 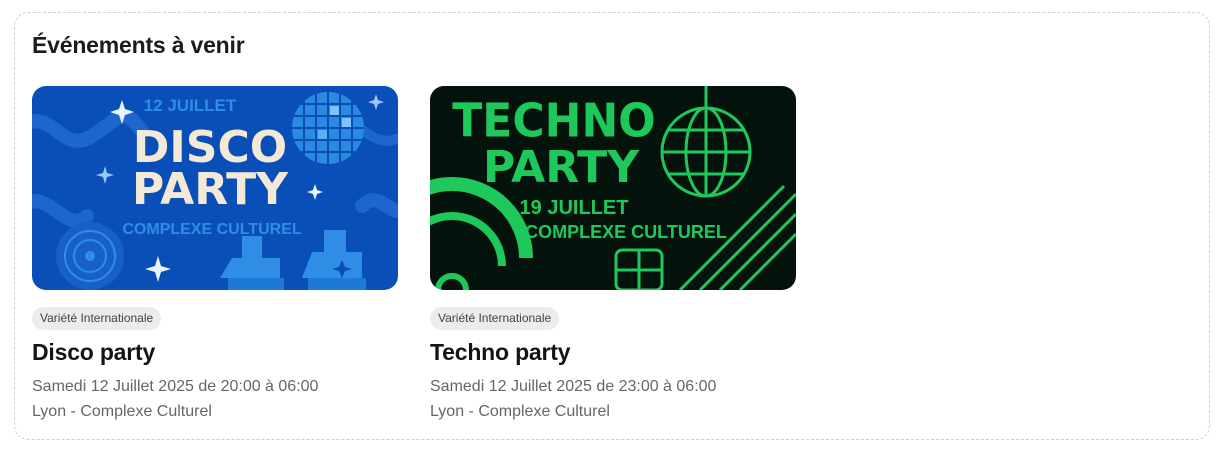 What do you see at coordinates (613, 352) in the screenshot?
I see `event-title: Techno party` at bounding box center [613, 352].